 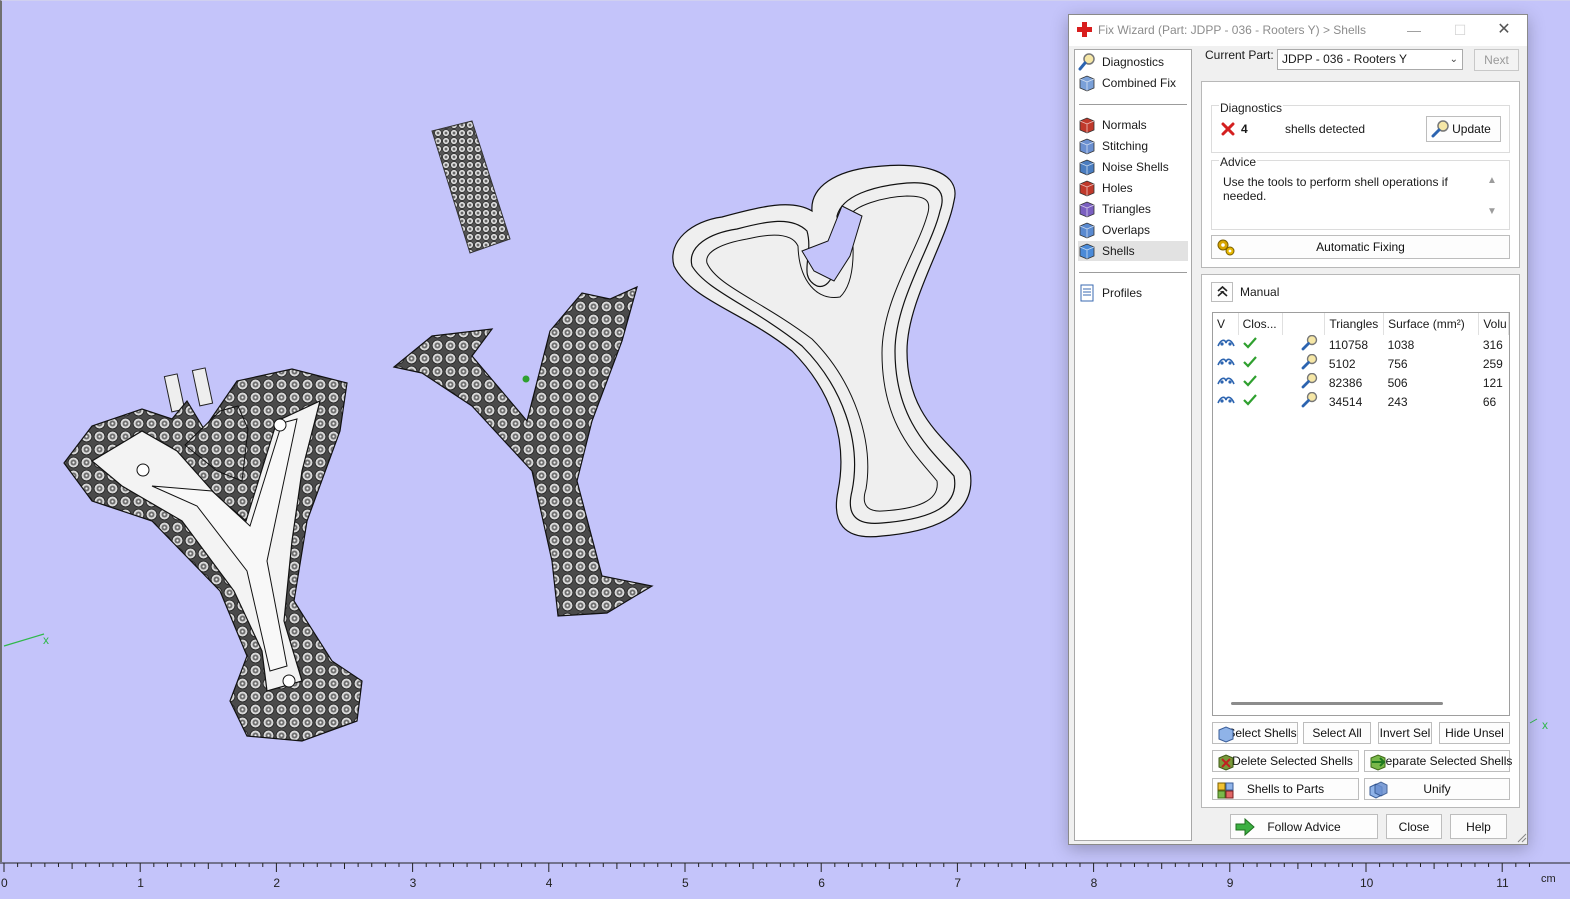 What do you see at coordinates (822, 351) in the screenshot?
I see `shell-right-y` at bounding box center [822, 351].